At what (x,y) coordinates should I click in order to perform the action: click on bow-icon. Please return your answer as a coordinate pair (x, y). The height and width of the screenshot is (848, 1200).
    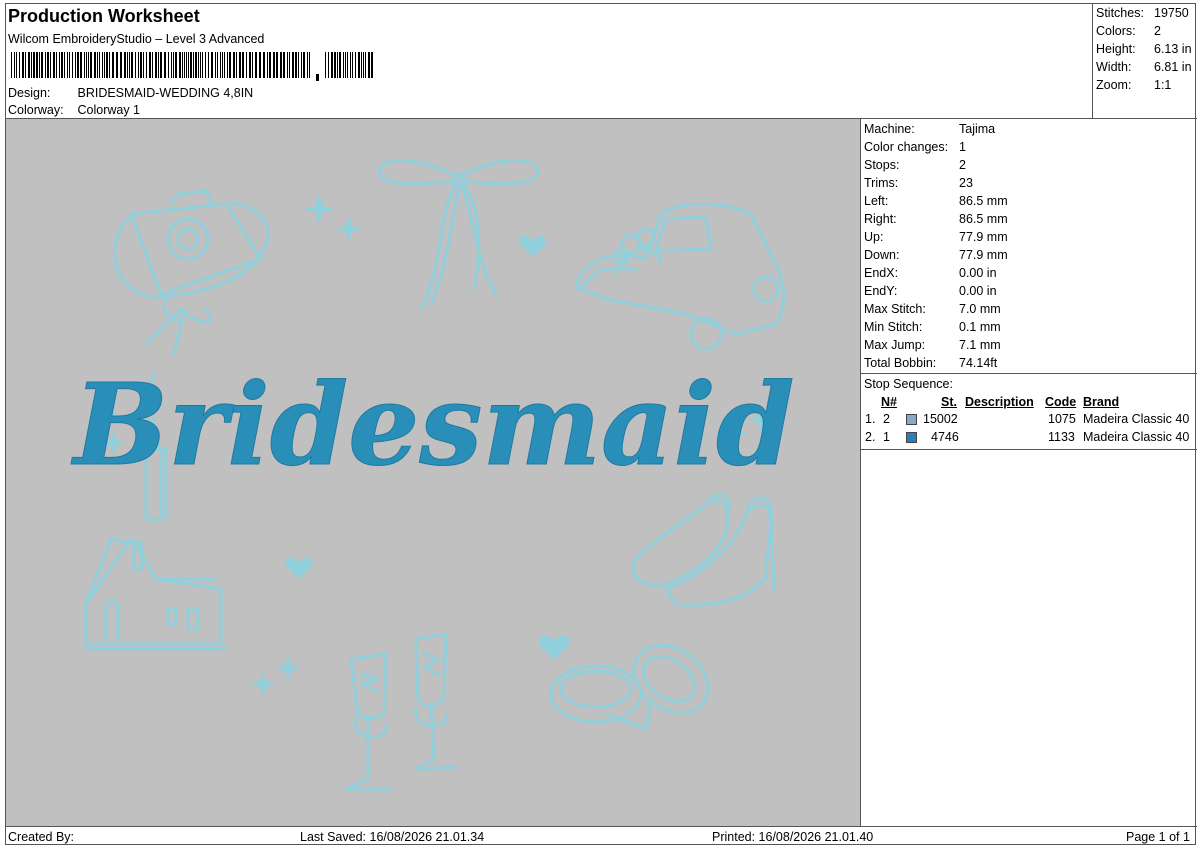
    Looking at the image, I should click on (458, 235).